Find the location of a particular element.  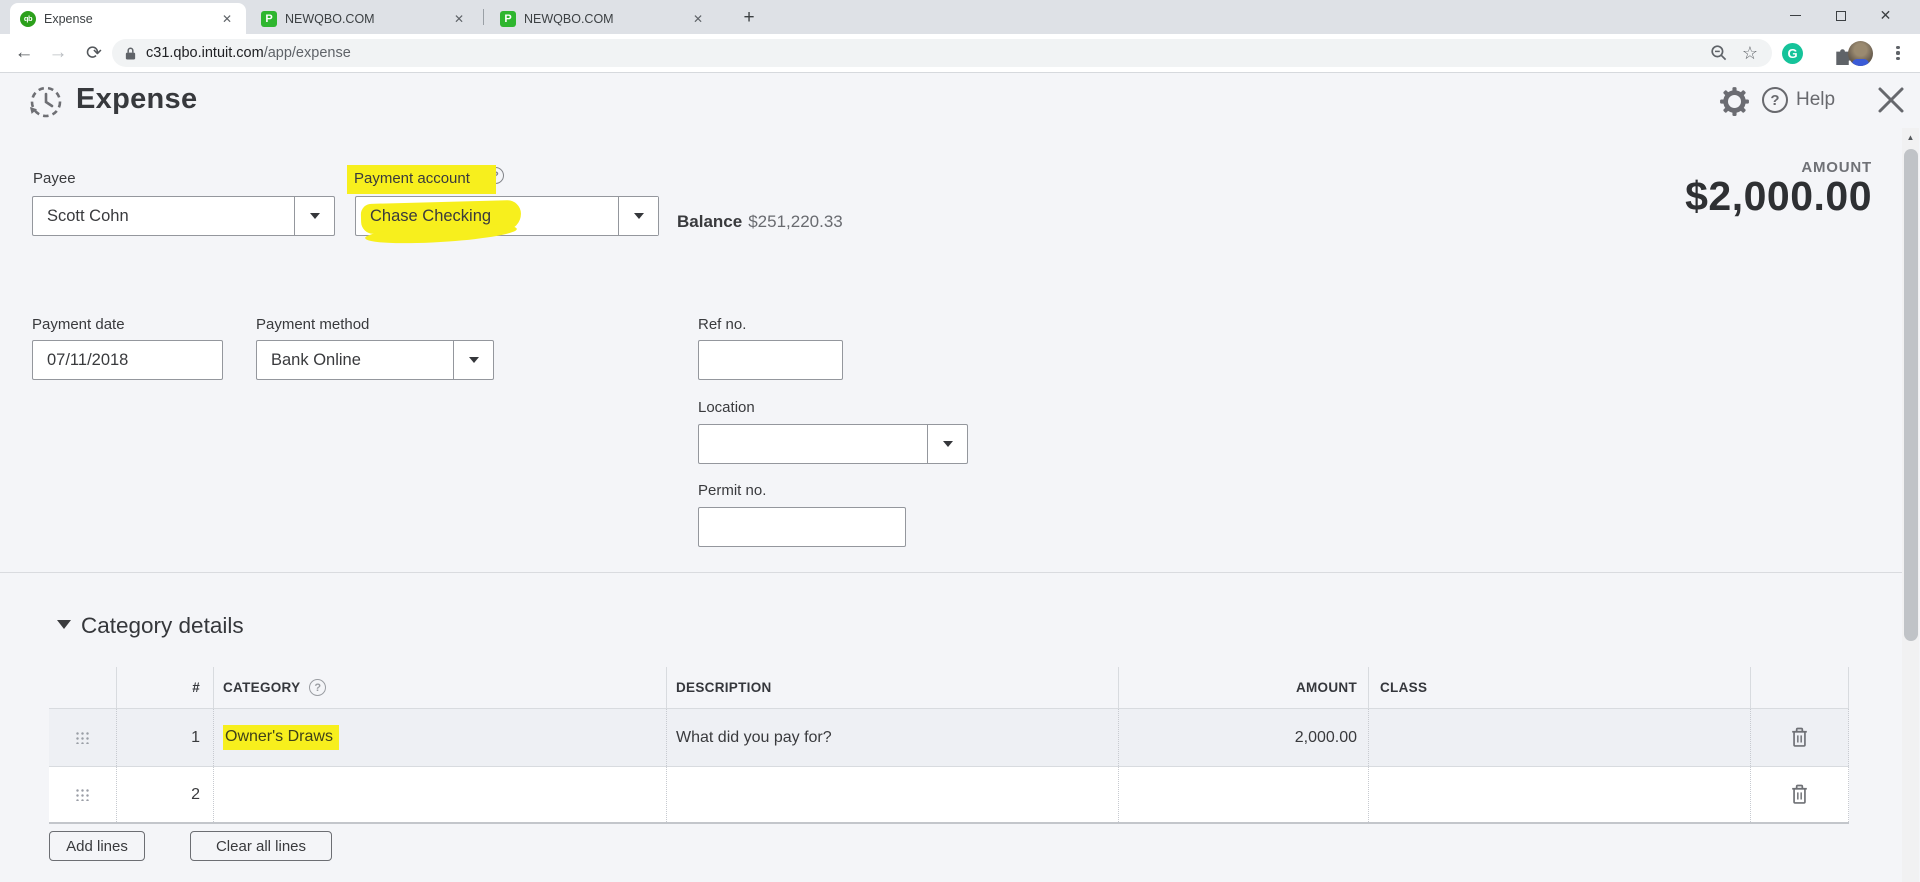

browser-toolbar: ← → ⟳ c31.qbo.intuit.com/app/expense ☆ G is located at coordinates (960, 53).